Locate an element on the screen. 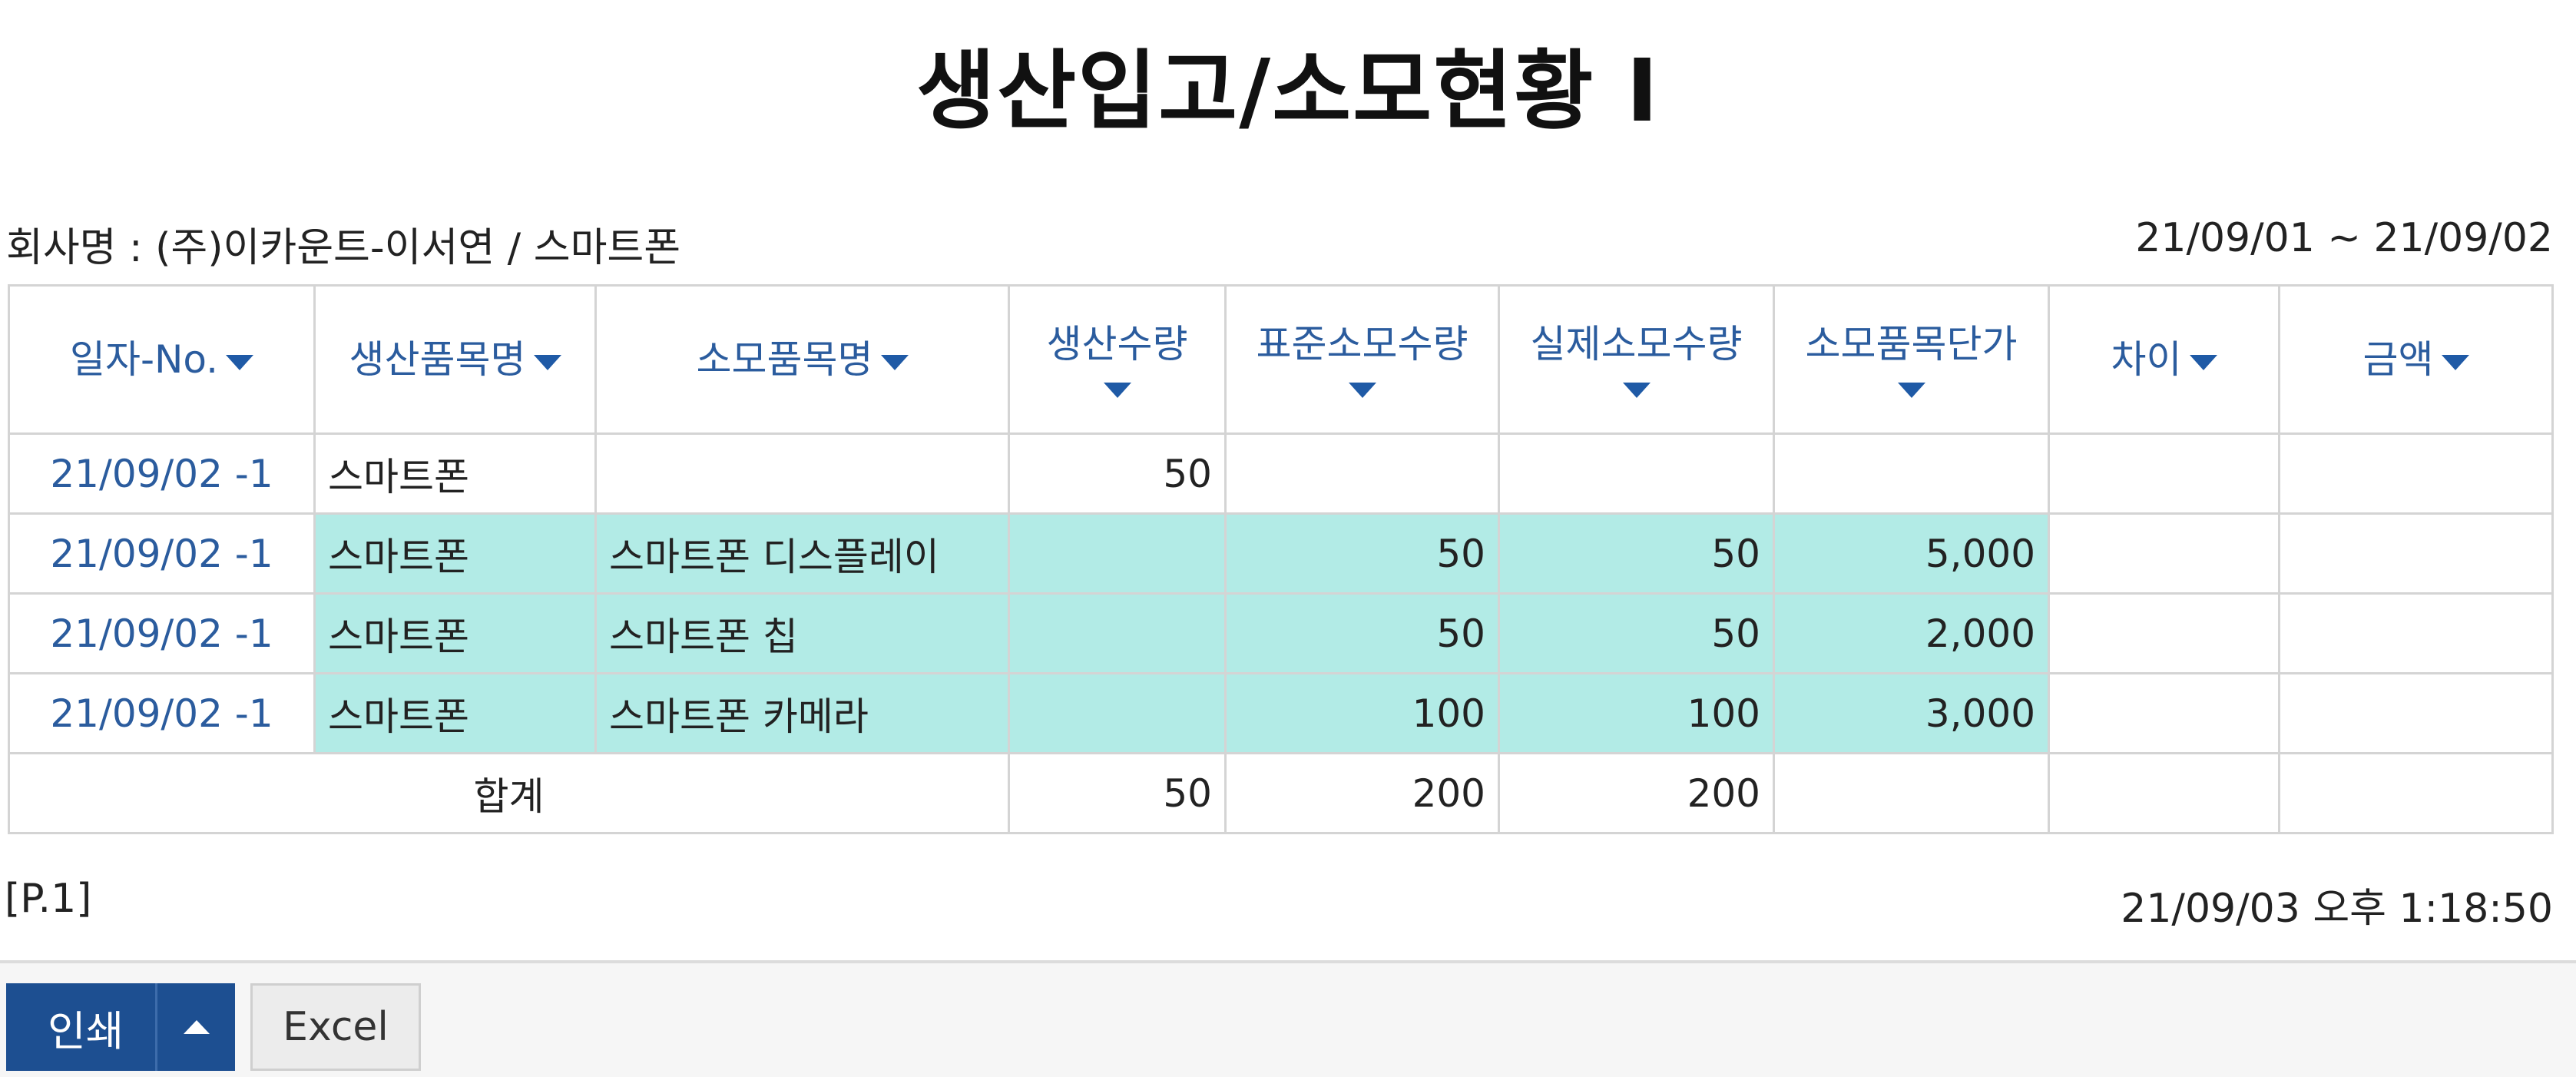 This screenshot has width=2576, height=1077. col-header-label: 표준소모수량 is located at coordinates (1362, 344).